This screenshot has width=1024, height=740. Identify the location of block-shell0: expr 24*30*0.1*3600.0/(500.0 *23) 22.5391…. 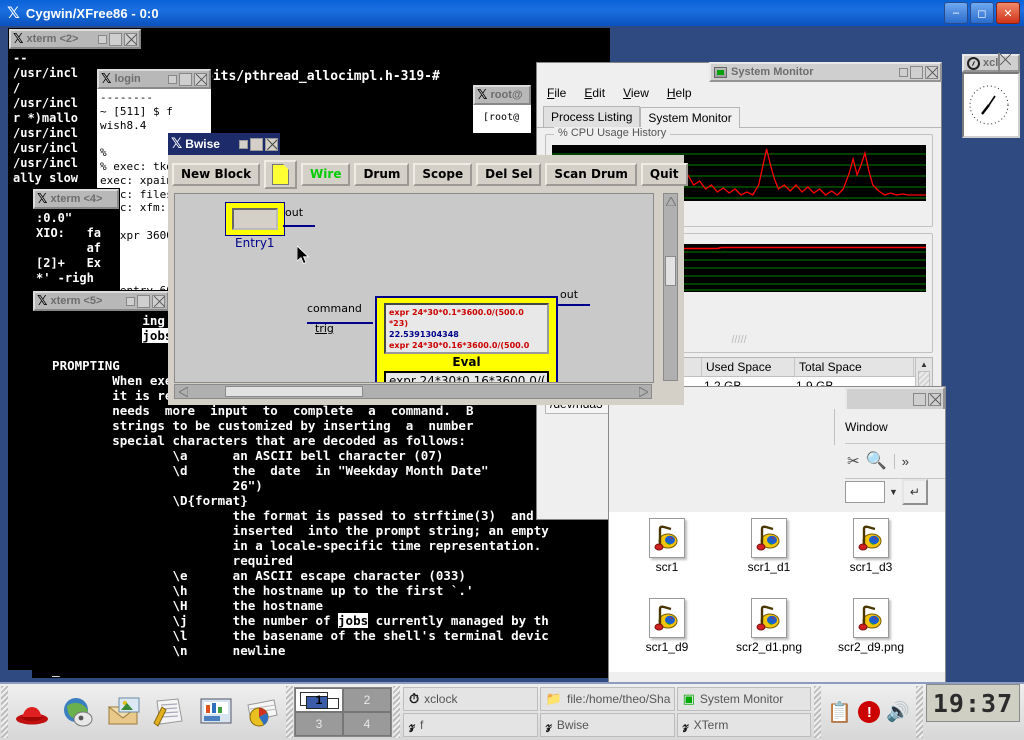
(466, 339).